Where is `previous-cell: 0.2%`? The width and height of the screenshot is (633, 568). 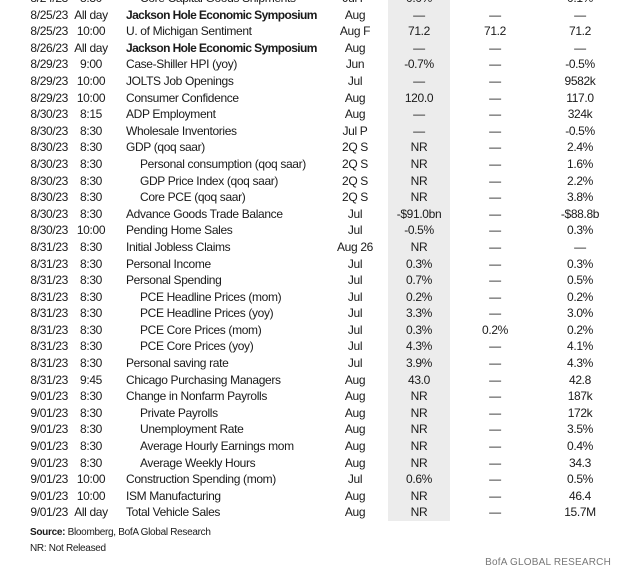
previous-cell: 0.2% is located at coordinates (580, 329).